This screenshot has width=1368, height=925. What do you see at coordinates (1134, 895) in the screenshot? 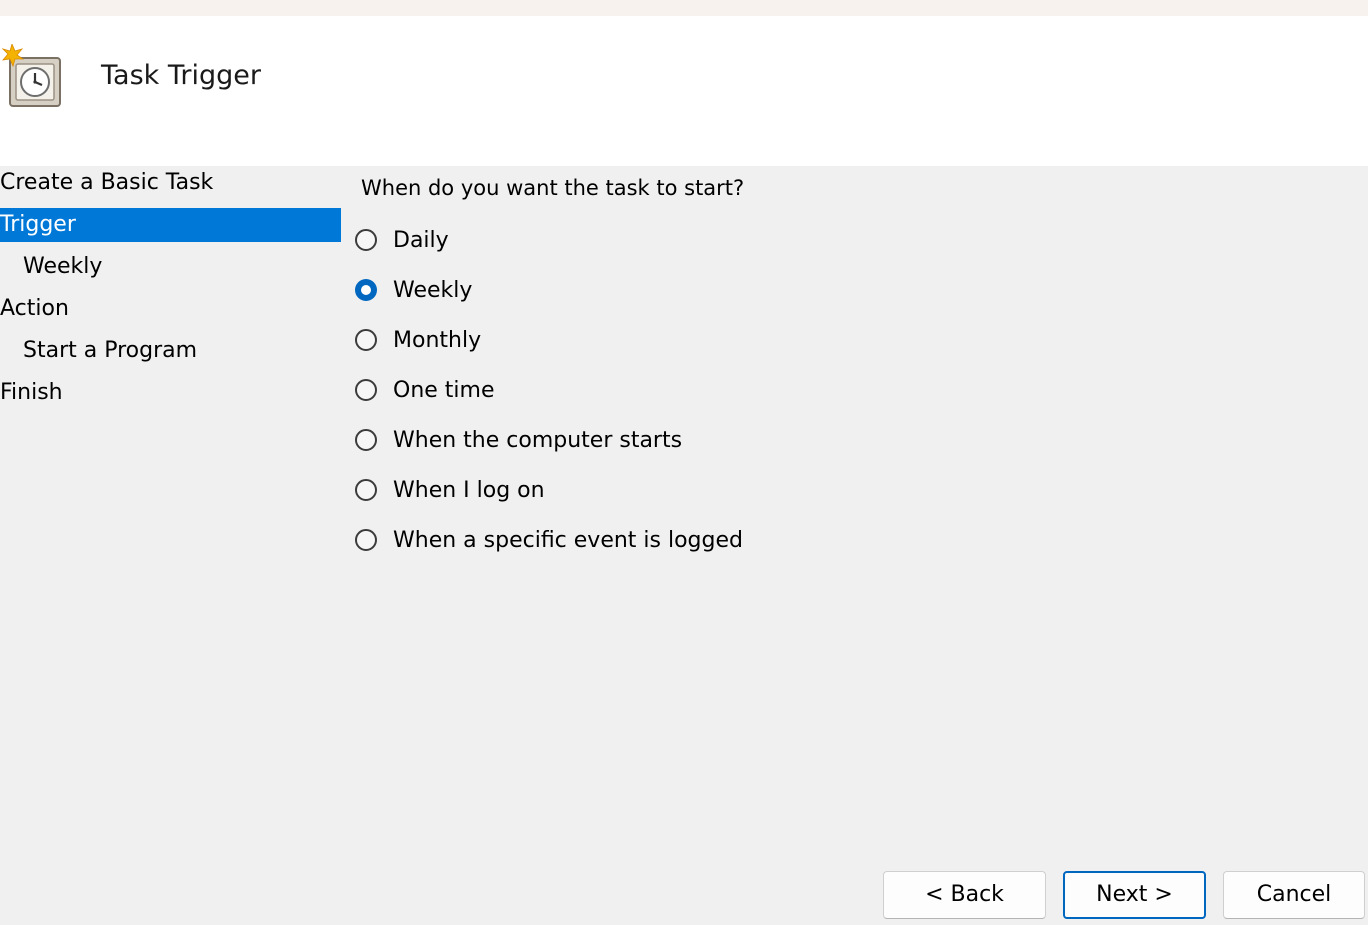
I see `next-button: Next >` at bounding box center [1134, 895].